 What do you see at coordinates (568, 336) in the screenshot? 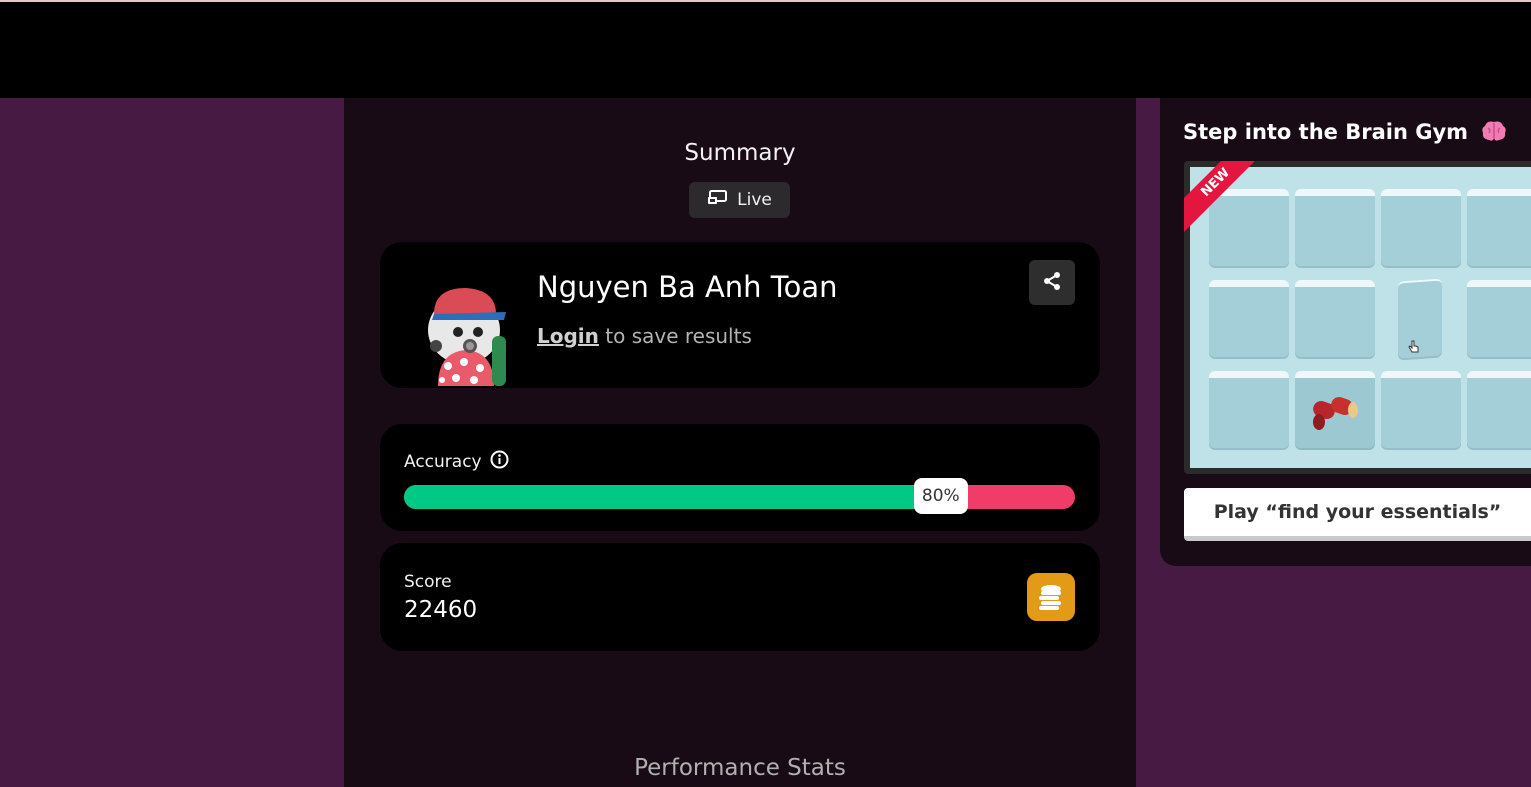
I see `login-link: Login` at bounding box center [568, 336].